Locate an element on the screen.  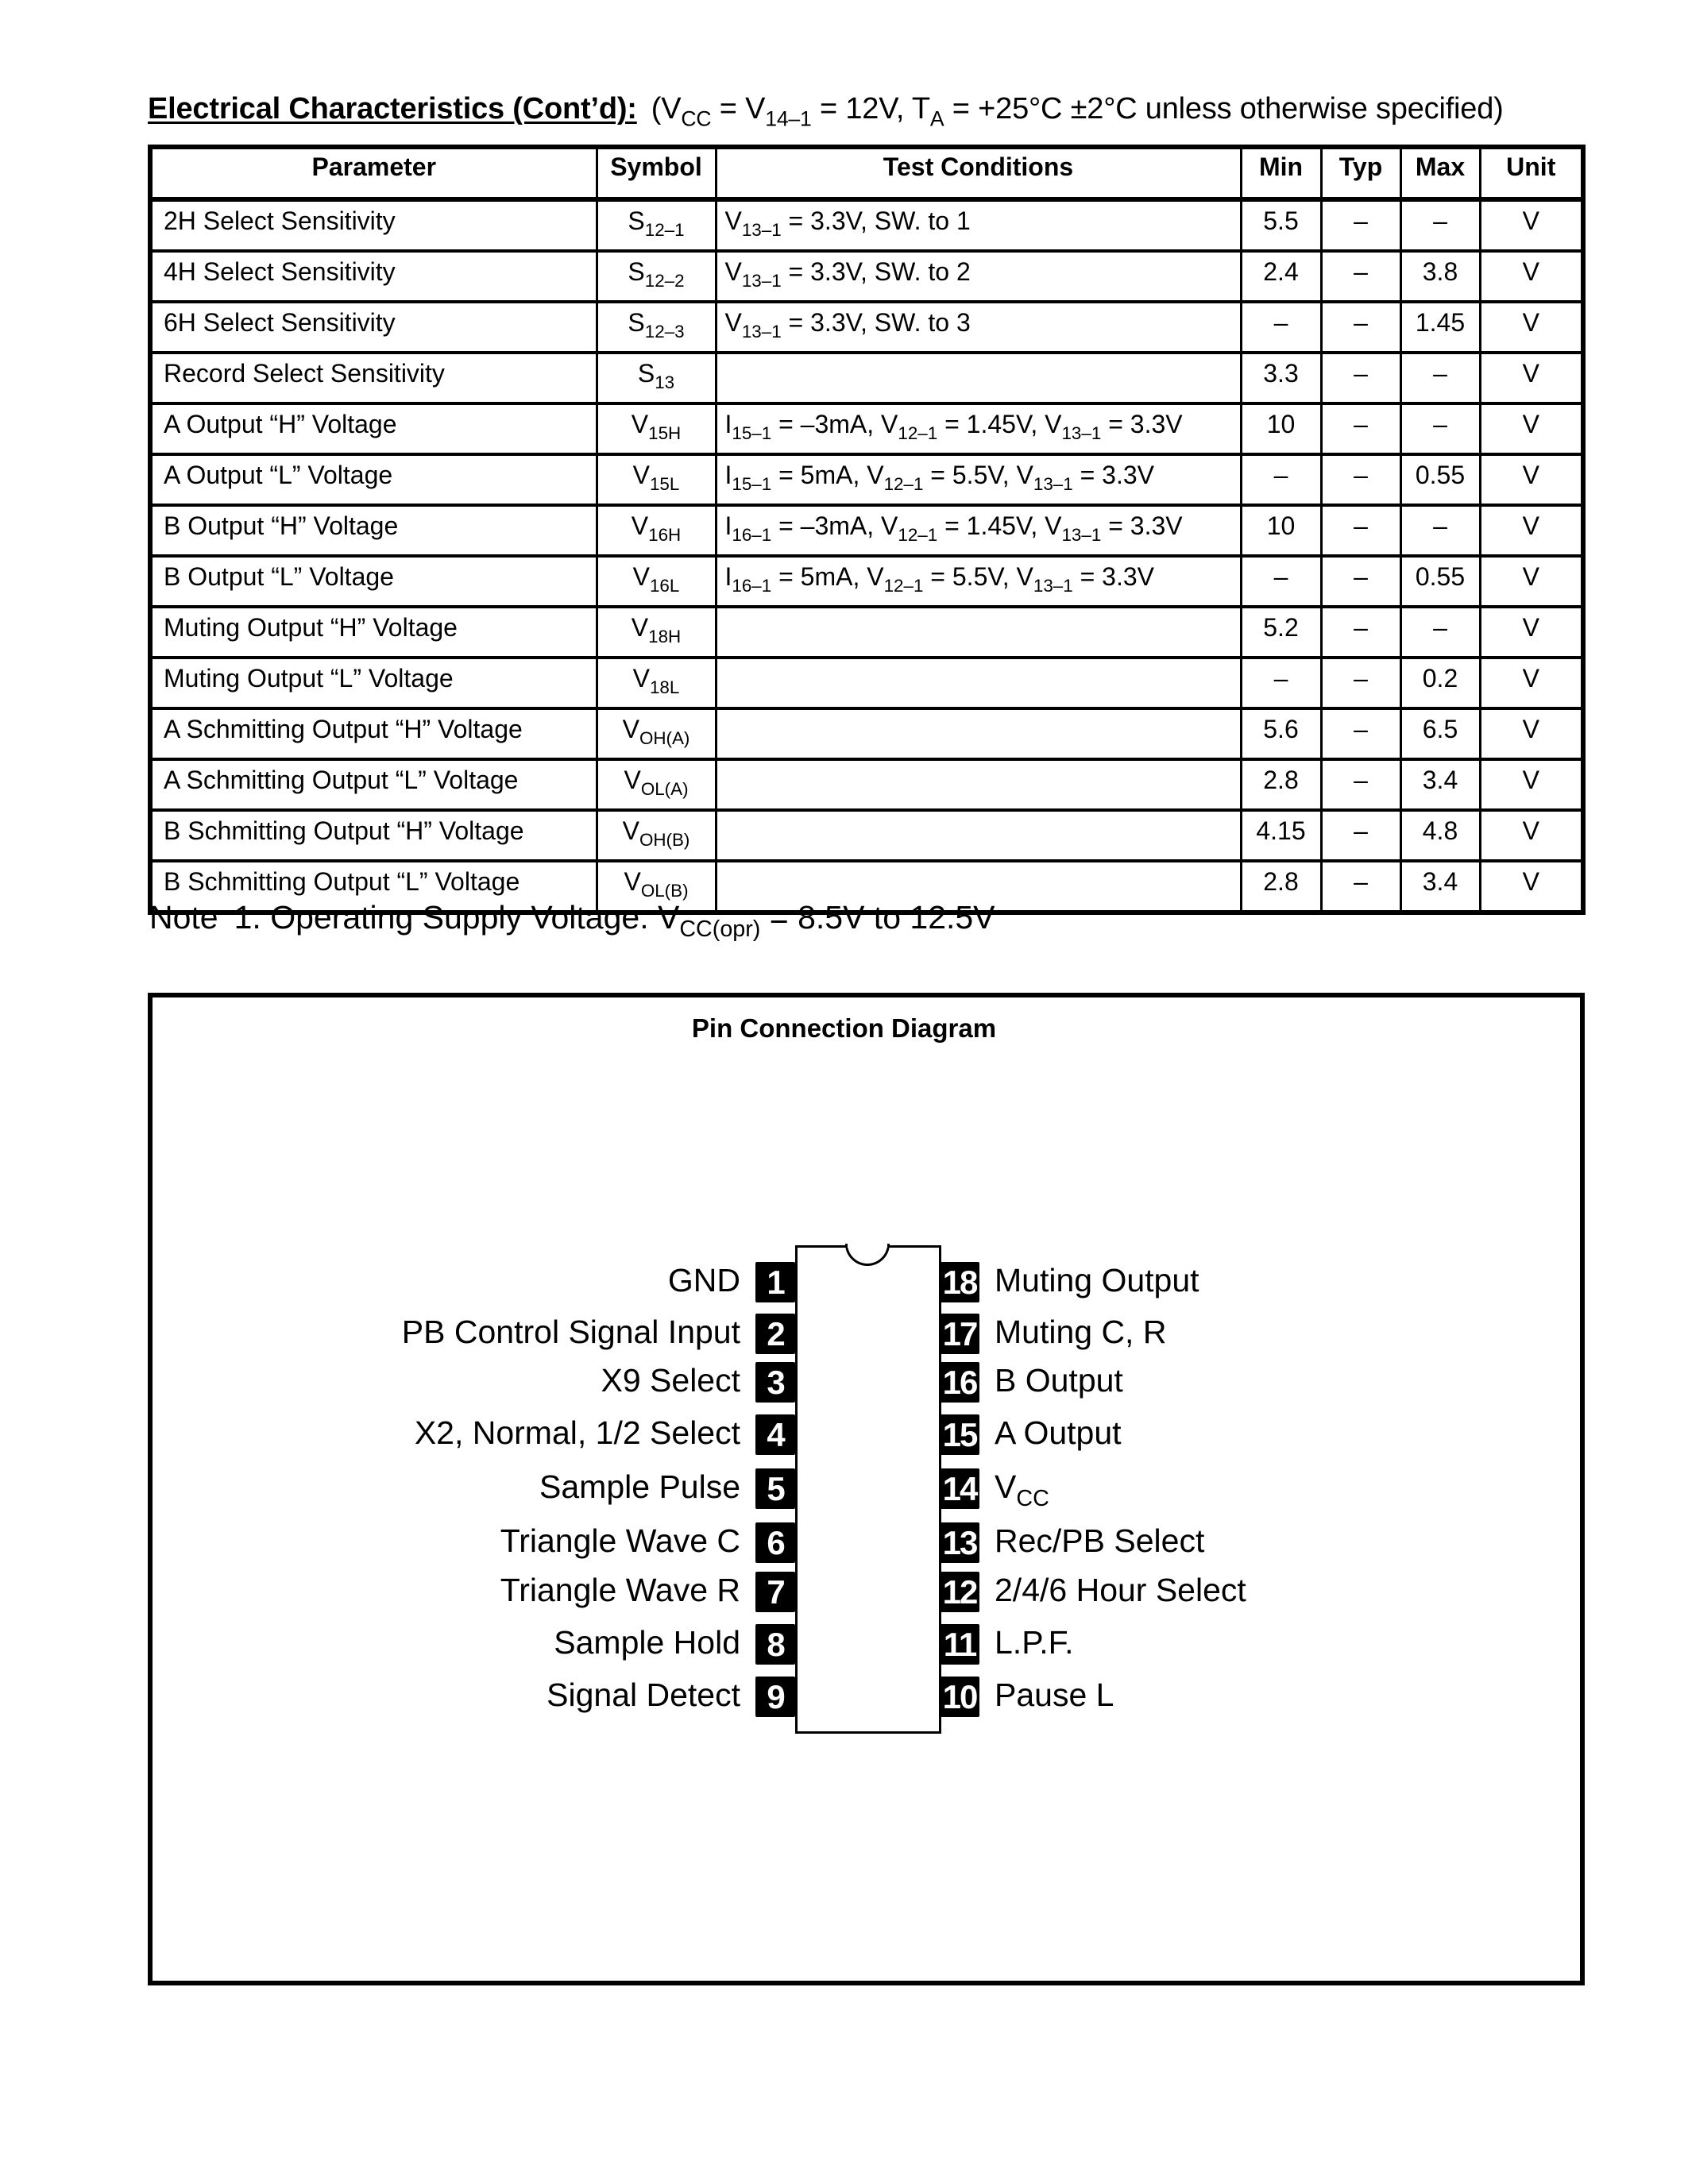
symbol-cell: VOH(A) is located at coordinates (656, 734).